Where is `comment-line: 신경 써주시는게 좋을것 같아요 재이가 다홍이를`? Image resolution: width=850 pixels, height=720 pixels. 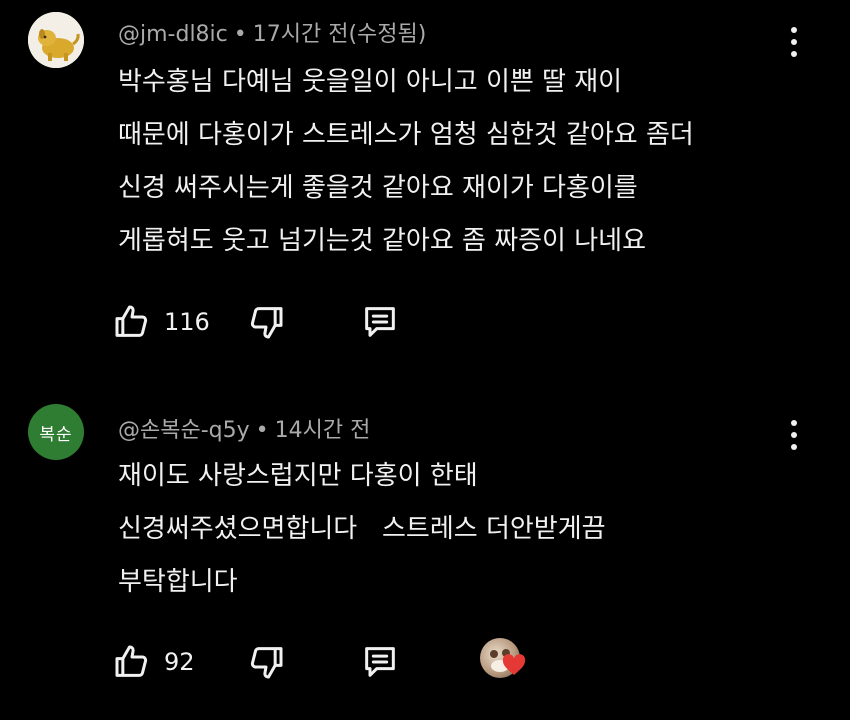 comment-line: 신경 써주시는게 좋을것 같아요 재이가 다홍이를 is located at coordinates (378, 188).